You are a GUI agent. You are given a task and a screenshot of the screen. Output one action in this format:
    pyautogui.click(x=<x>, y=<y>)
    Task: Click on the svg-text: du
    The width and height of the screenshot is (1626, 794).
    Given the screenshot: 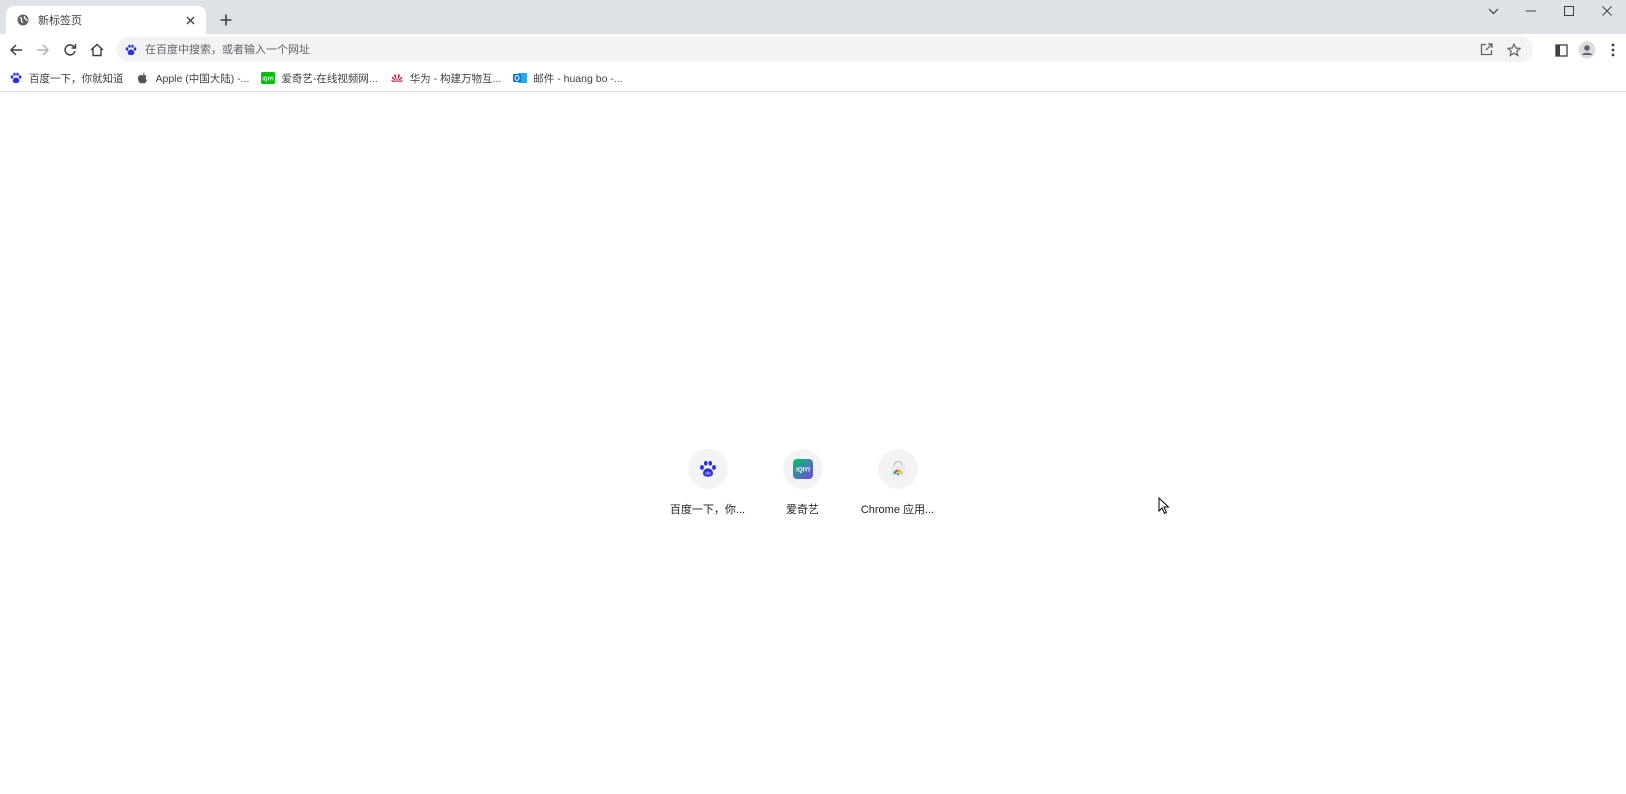 What is the action you would take?
    pyautogui.click(x=708, y=474)
    